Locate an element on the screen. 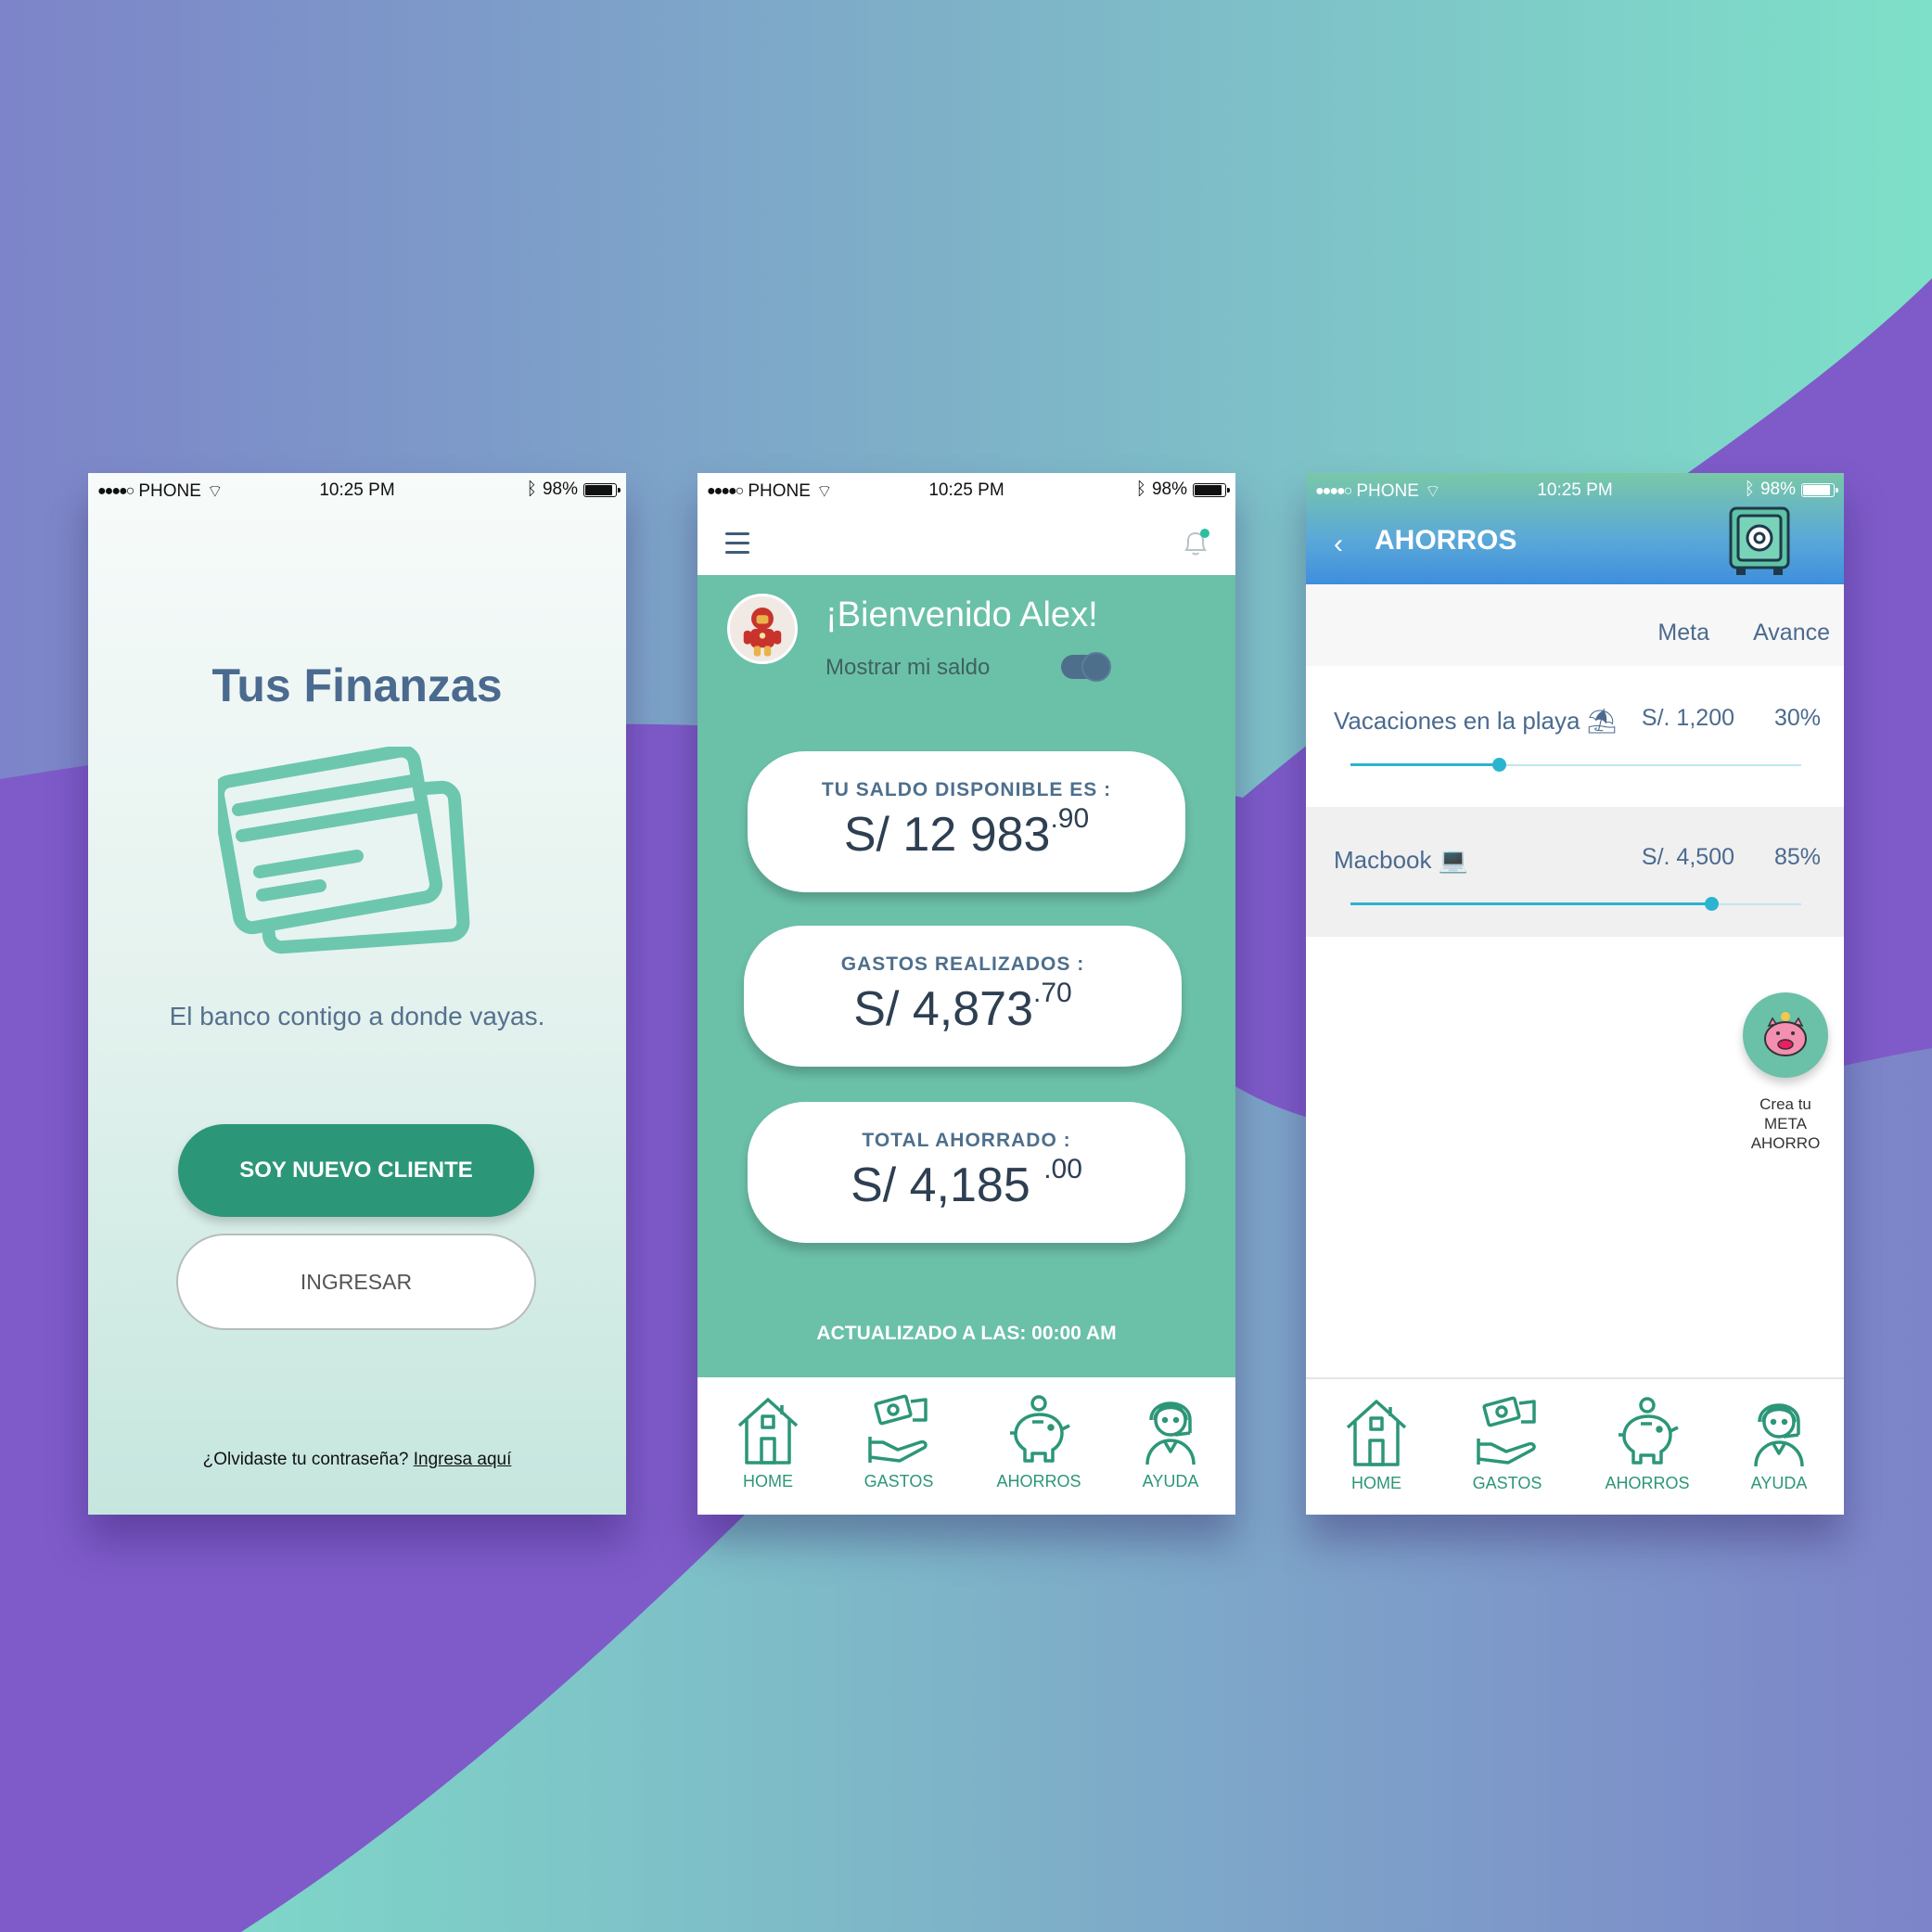 The width and height of the screenshot is (1932, 1932). amount-cents: .00 is located at coordinates (1062, 1169).